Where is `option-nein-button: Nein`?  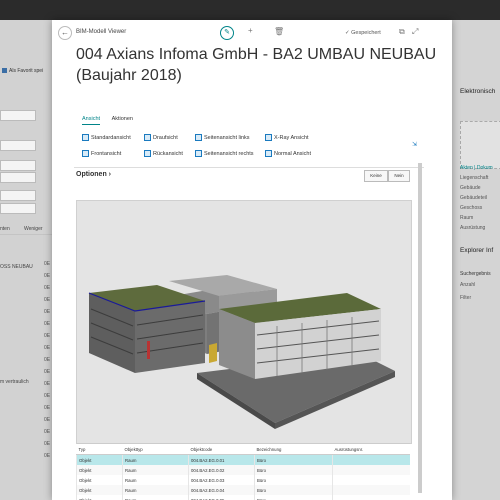
option-nein-button: Nein is located at coordinates (399, 176).